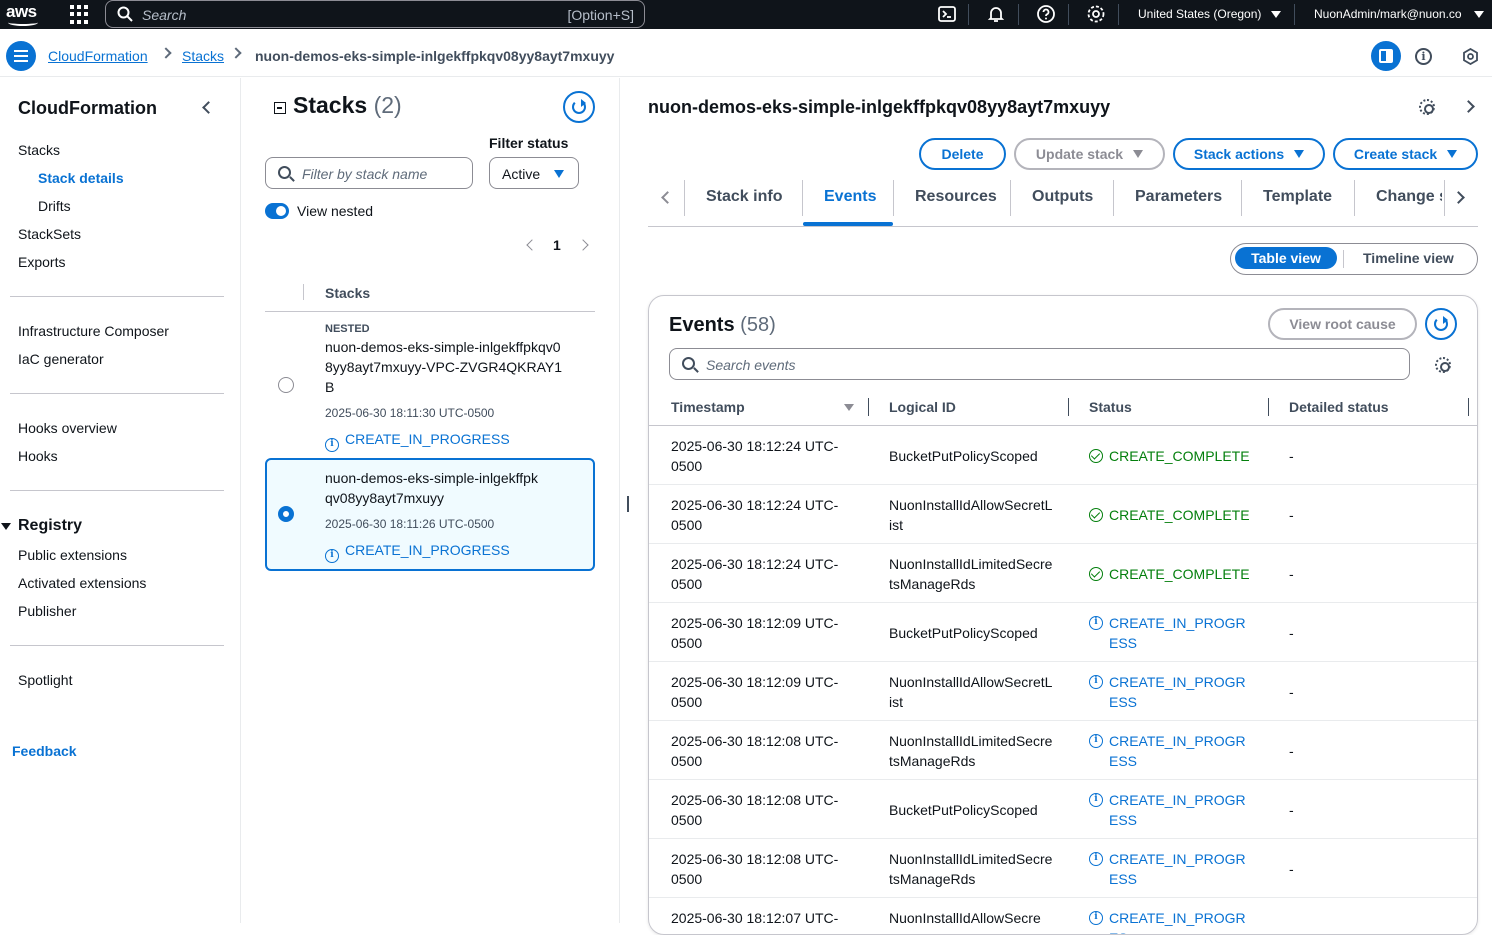 The width and height of the screenshot is (1492, 935). I want to click on tab-template: Template, so click(1297, 197).